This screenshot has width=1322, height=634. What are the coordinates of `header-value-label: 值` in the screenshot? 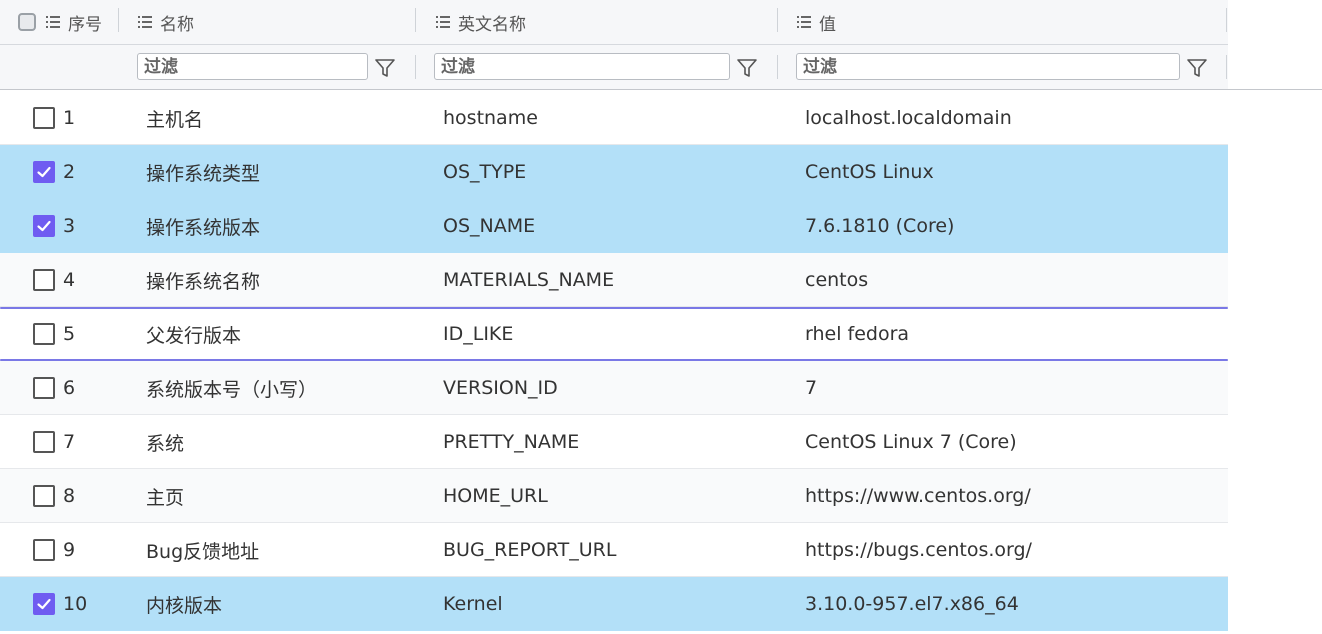 It's located at (827, 24).